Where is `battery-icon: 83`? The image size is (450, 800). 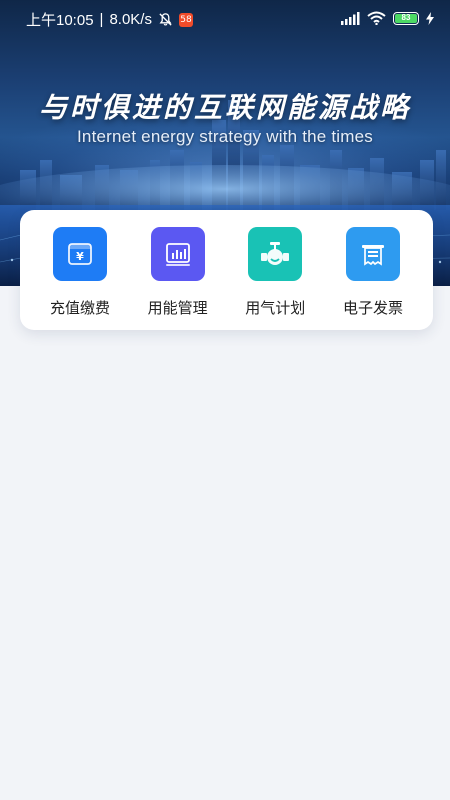
battery-icon: 83 is located at coordinates (406, 18).